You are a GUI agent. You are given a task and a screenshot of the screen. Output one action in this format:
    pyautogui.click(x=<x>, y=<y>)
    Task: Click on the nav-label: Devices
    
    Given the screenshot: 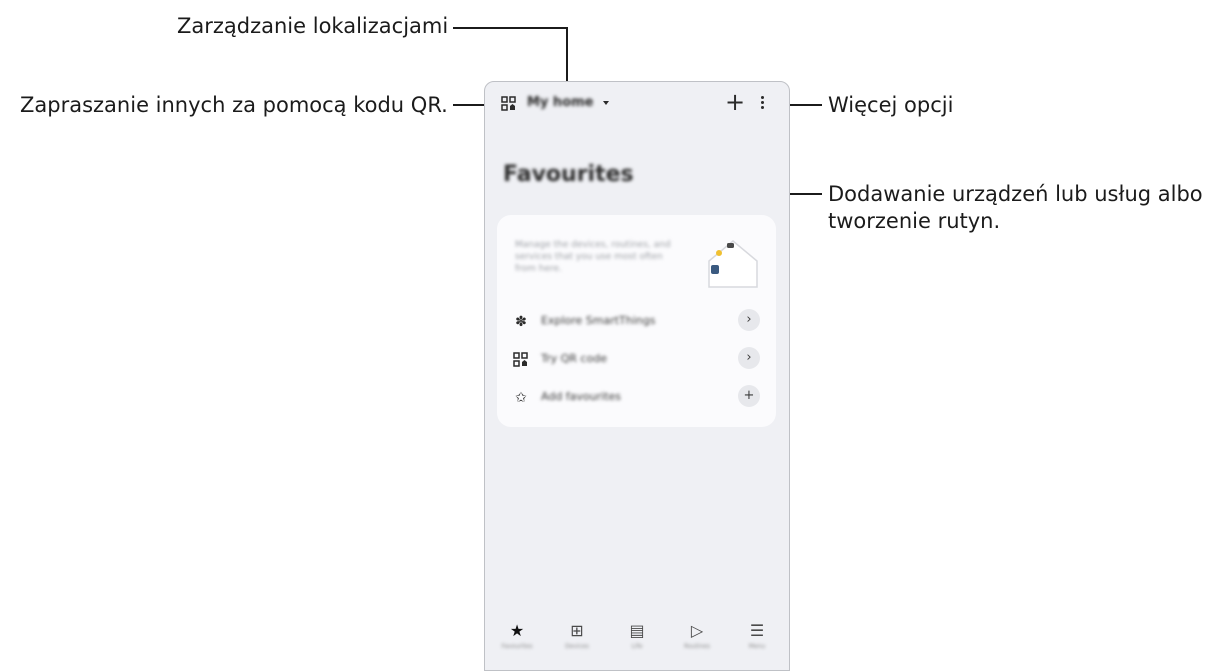 What is the action you would take?
    pyautogui.click(x=577, y=646)
    